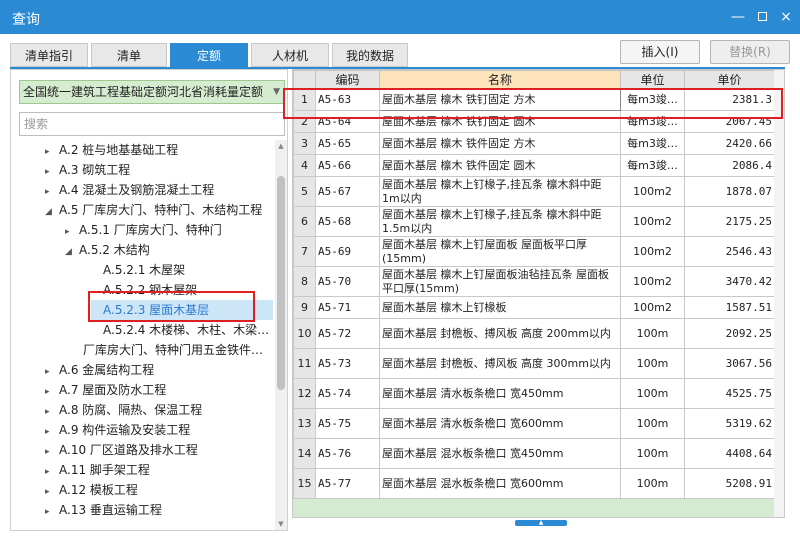 This screenshot has width=800, height=540. I want to click on tree-item: ▸ A.12 模板工程, so click(91, 490).